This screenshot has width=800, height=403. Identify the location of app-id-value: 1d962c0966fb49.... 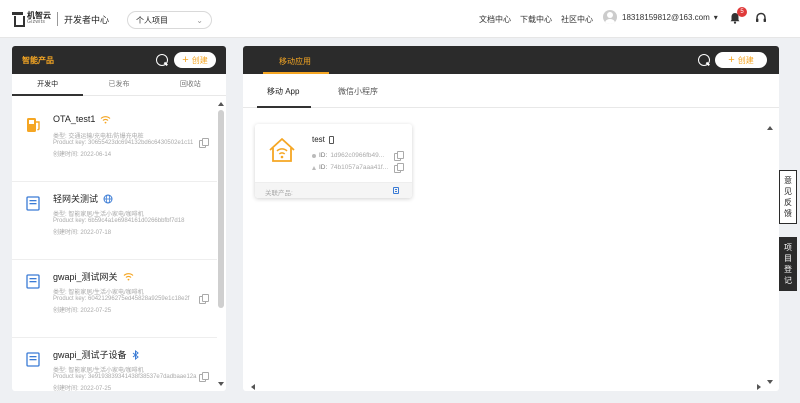
(357, 155).